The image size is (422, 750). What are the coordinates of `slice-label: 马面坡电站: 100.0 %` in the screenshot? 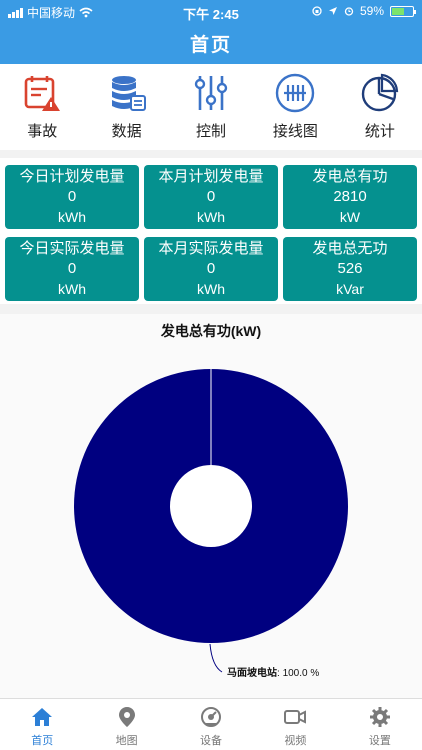 It's located at (273, 672).